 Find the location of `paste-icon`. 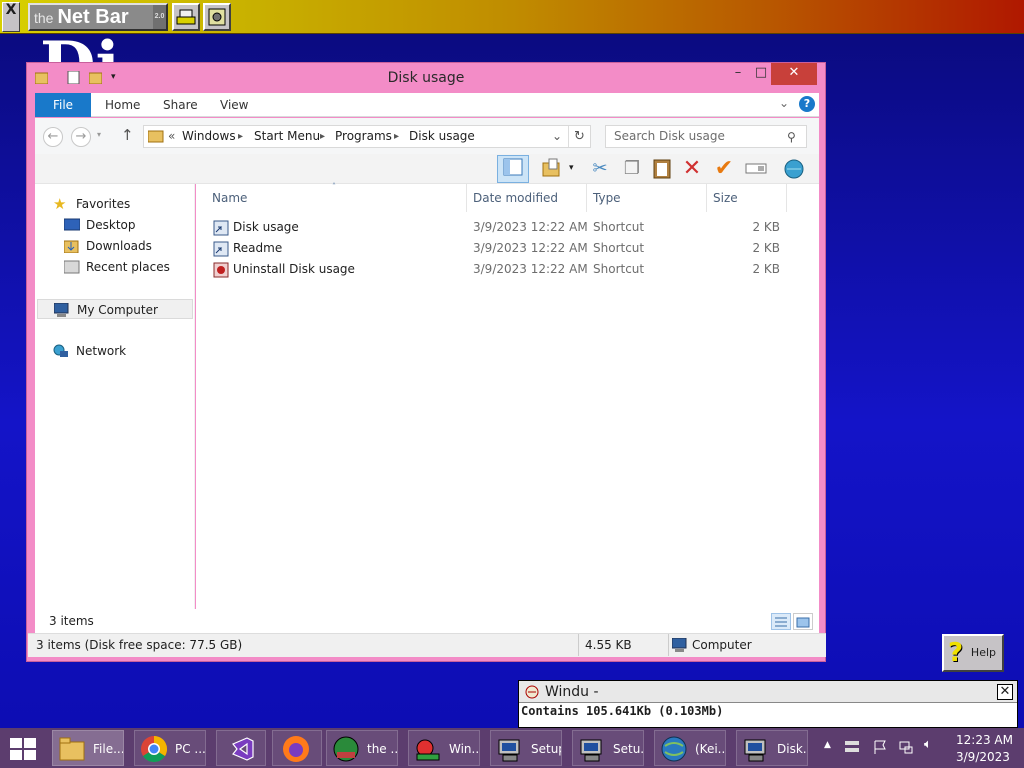

paste-icon is located at coordinates (662, 169).